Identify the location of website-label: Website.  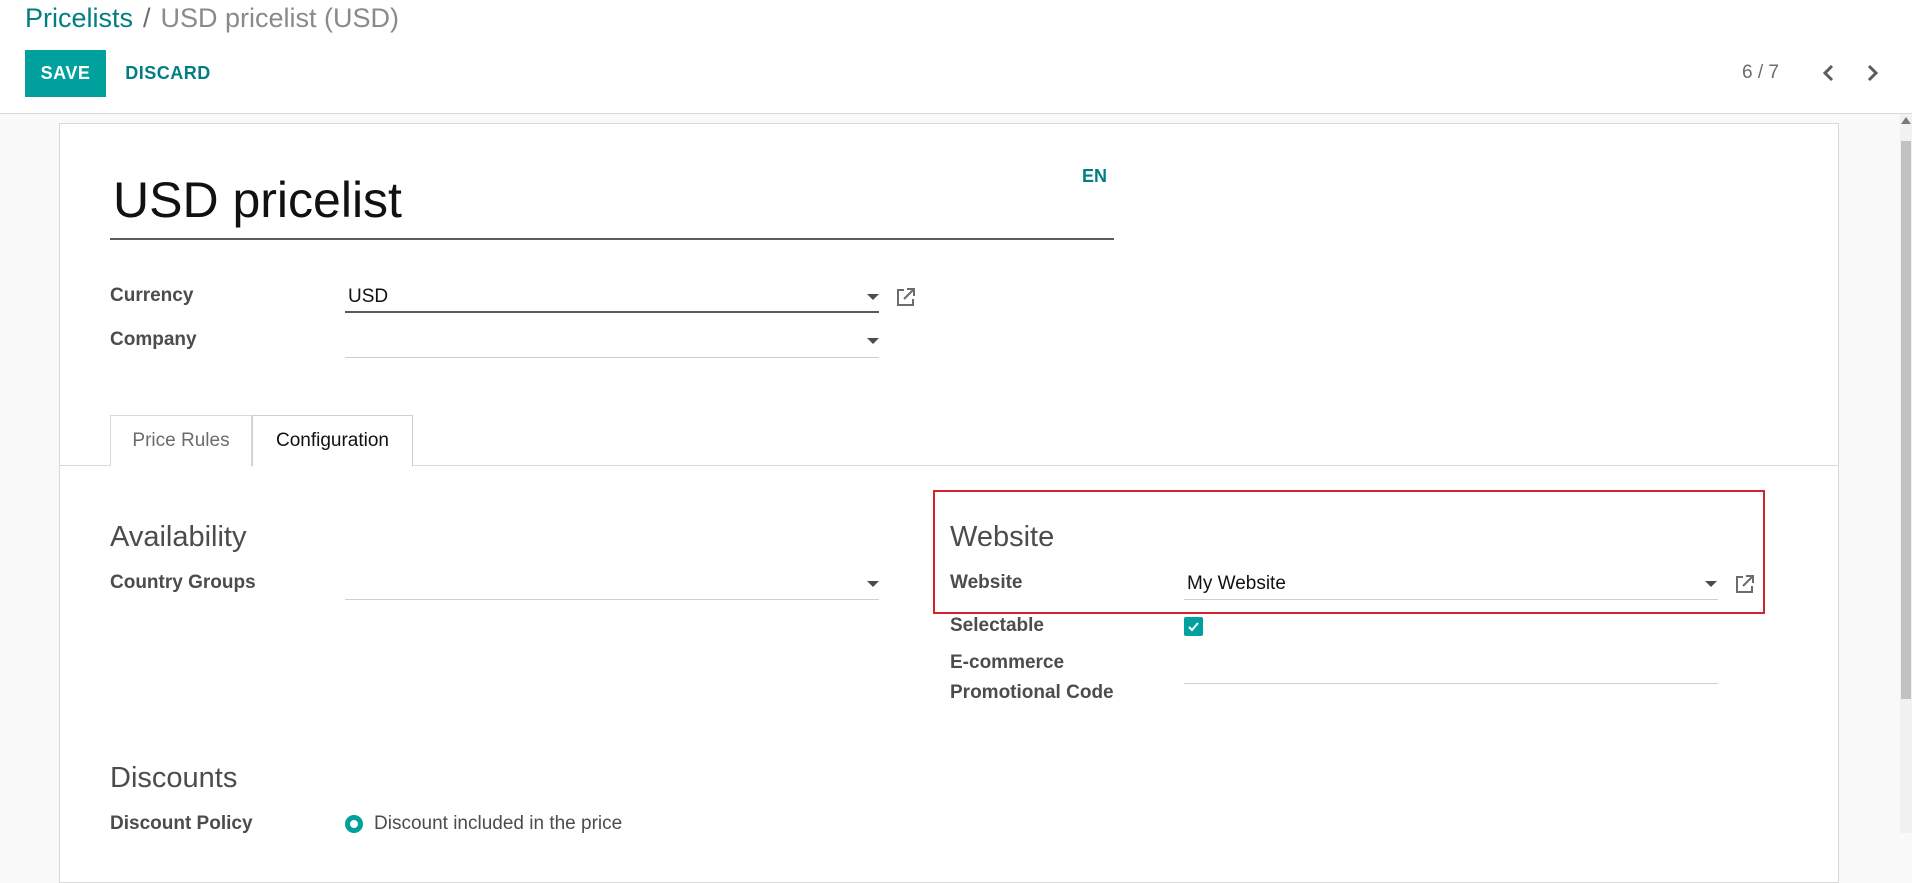
(986, 582).